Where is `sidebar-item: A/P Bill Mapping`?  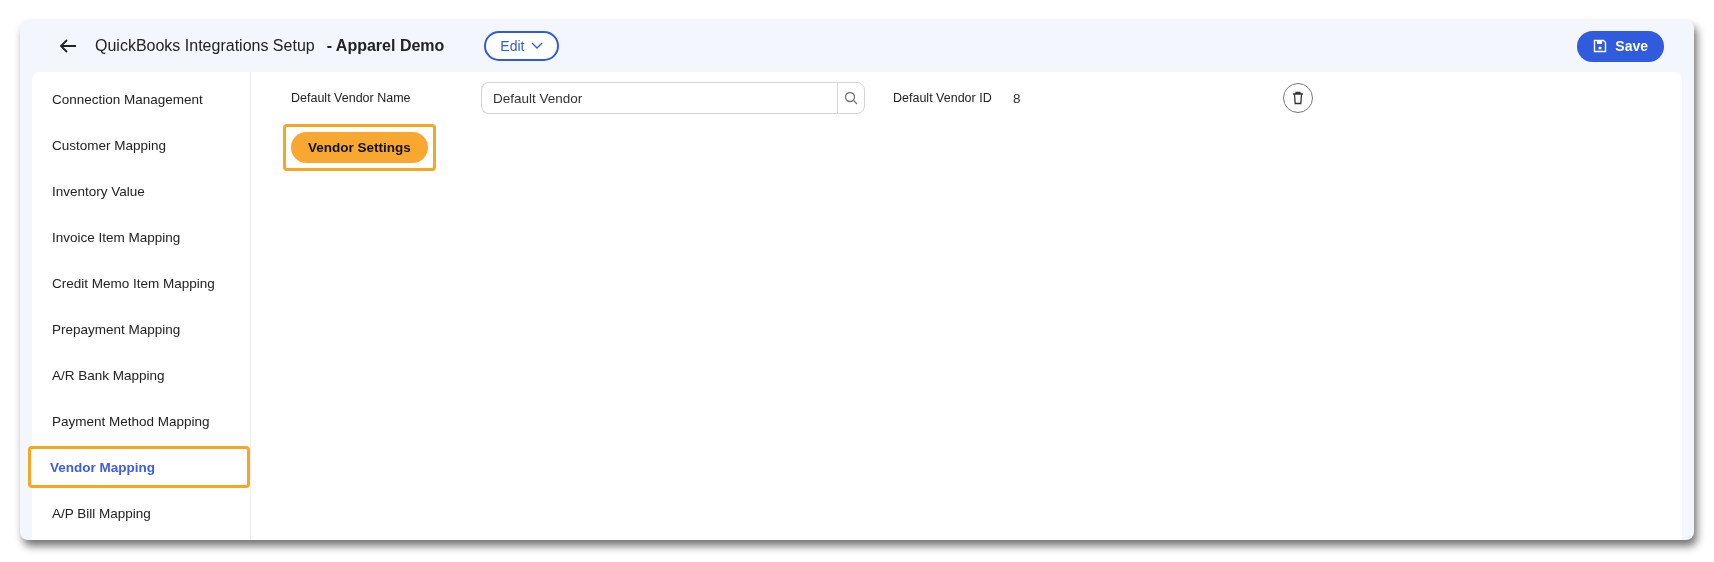
sidebar-item: A/P Bill Mapping is located at coordinates (141, 513).